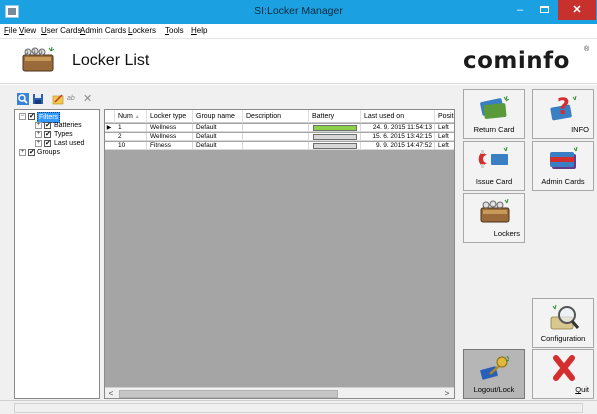 The height and width of the screenshot is (414, 597). What do you see at coordinates (142, 30) in the screenshot?
I see `menu-lockers: Lockers` at bounding box center [142, 30].